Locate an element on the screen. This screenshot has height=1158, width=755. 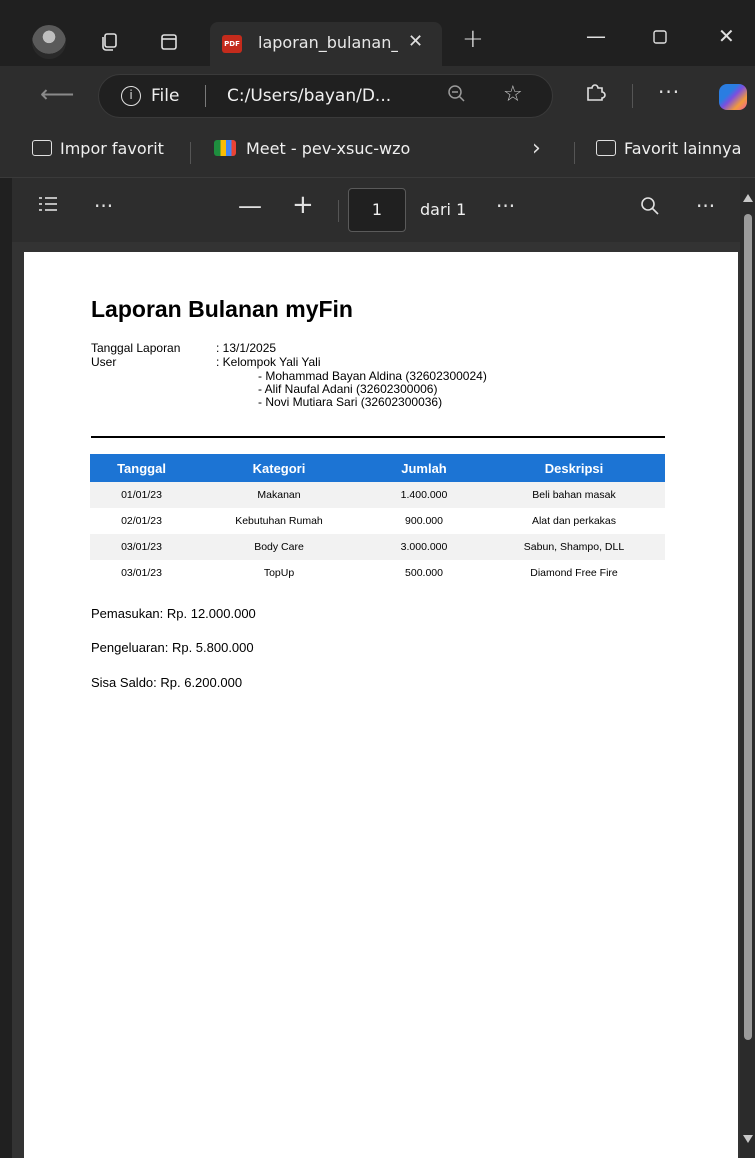
scroll-up-icon is located at coordinates (748, 198).